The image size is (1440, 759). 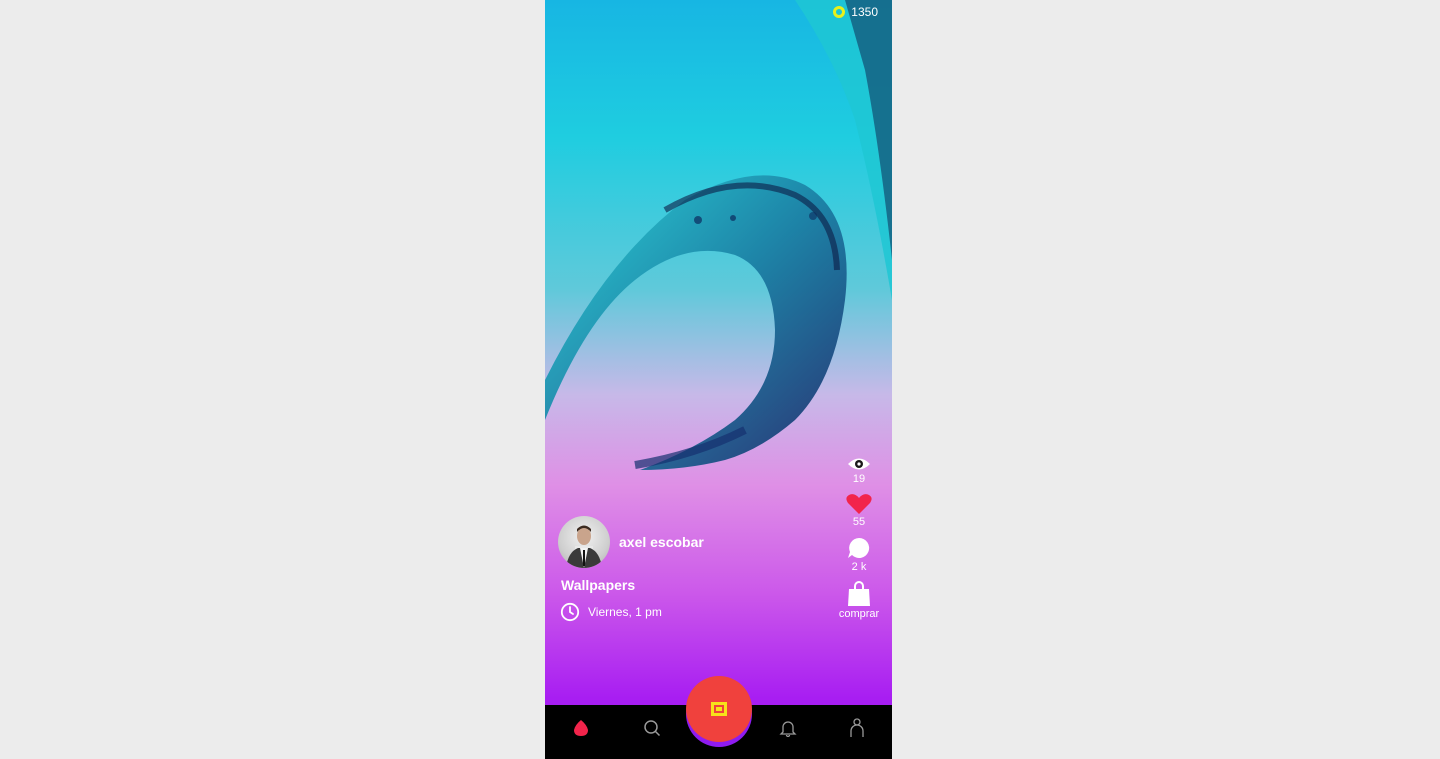 I want to click on likes-count: 55, so click(x=859, y=522).